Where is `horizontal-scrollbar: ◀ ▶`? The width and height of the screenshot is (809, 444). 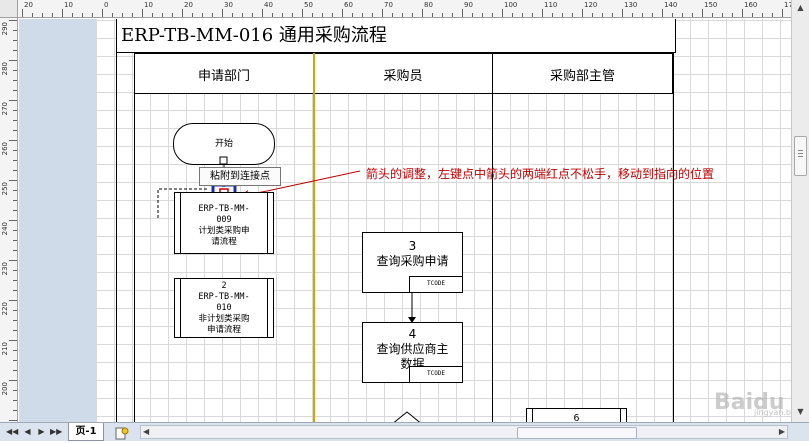 horizontal-scrollbar: ◀ ▶ is located at coordinates (464, 432).